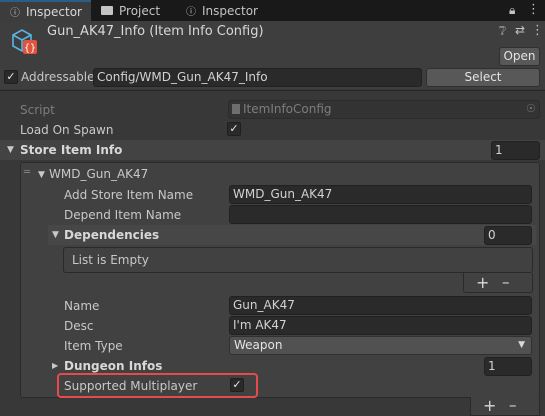 This screenshot has height=416, width=545. What do you see at coordinates (287, 109) in the screenshot?
I see `script-value: ItemInfoConfig` at bounding box center [287, 109].